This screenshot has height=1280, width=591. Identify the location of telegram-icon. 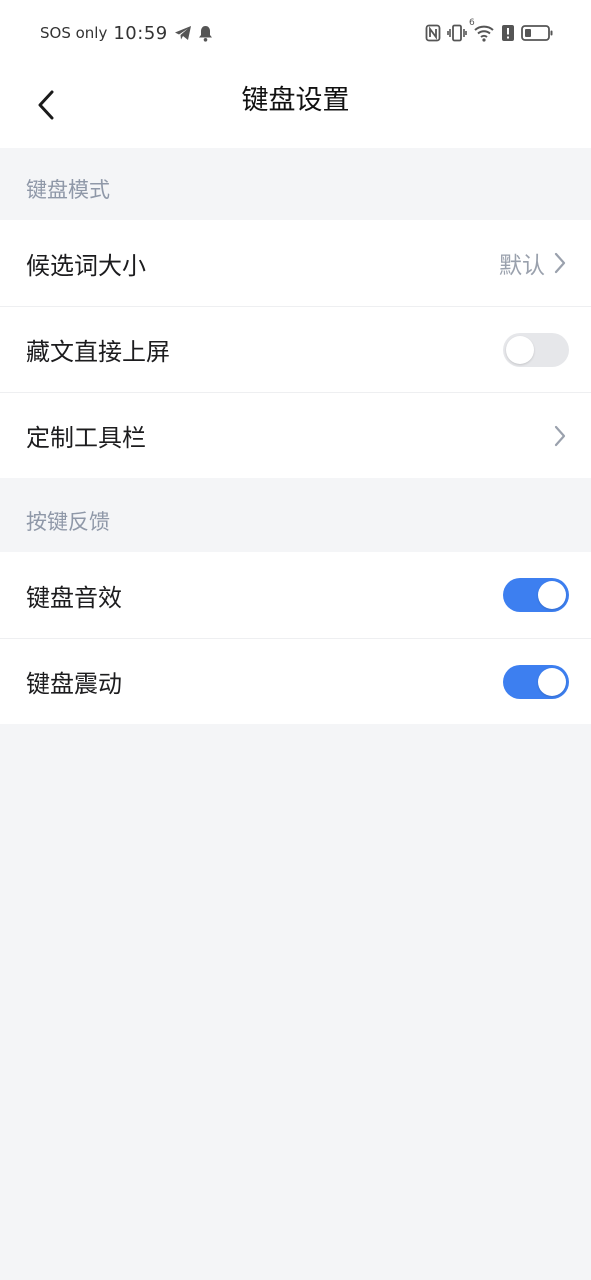
(183, 33).